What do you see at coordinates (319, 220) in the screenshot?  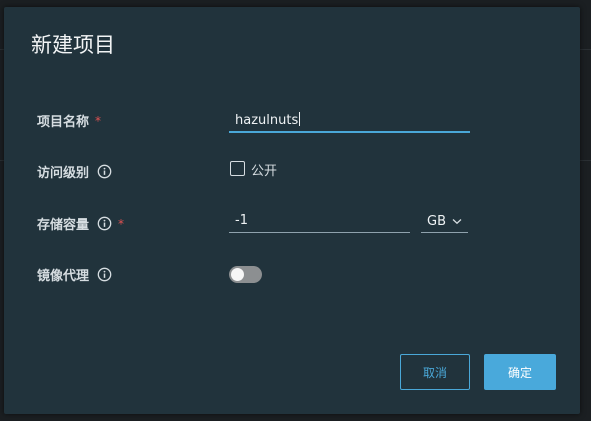 I see `storage-quota-input: -1` at bounding box center [319, 220].